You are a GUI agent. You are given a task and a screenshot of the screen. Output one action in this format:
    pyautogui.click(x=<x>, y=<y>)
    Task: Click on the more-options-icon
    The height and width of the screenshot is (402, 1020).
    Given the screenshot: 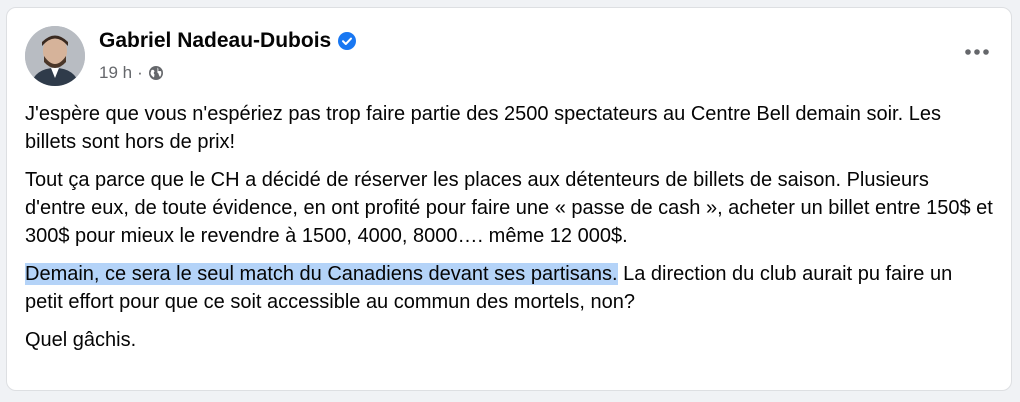 What is the action you would take?
    pyautogui.click(x=977, y=52)
    